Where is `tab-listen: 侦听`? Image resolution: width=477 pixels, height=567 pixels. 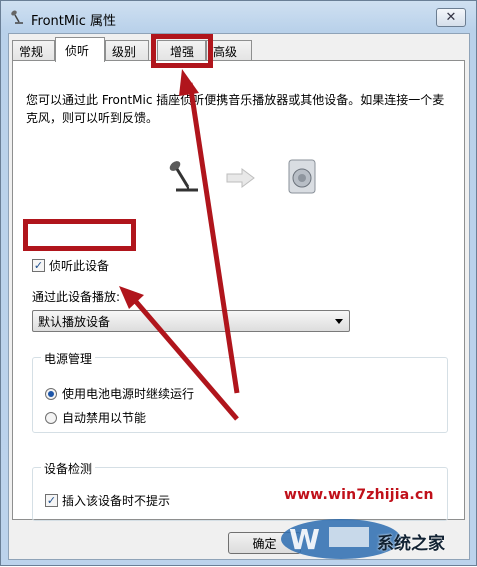
tab-listen: 侦听 is located at coordinates (80, 49).